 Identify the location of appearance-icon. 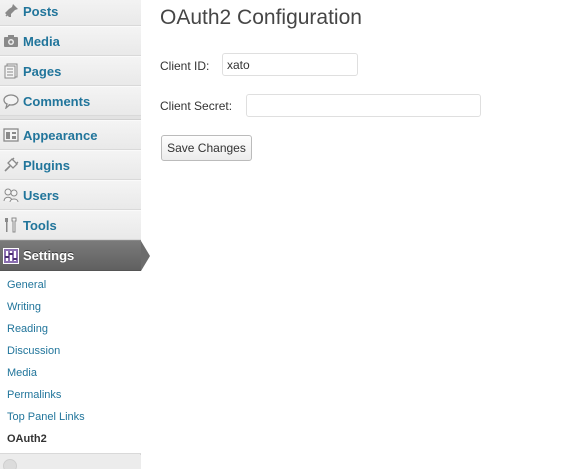
(11, 135).